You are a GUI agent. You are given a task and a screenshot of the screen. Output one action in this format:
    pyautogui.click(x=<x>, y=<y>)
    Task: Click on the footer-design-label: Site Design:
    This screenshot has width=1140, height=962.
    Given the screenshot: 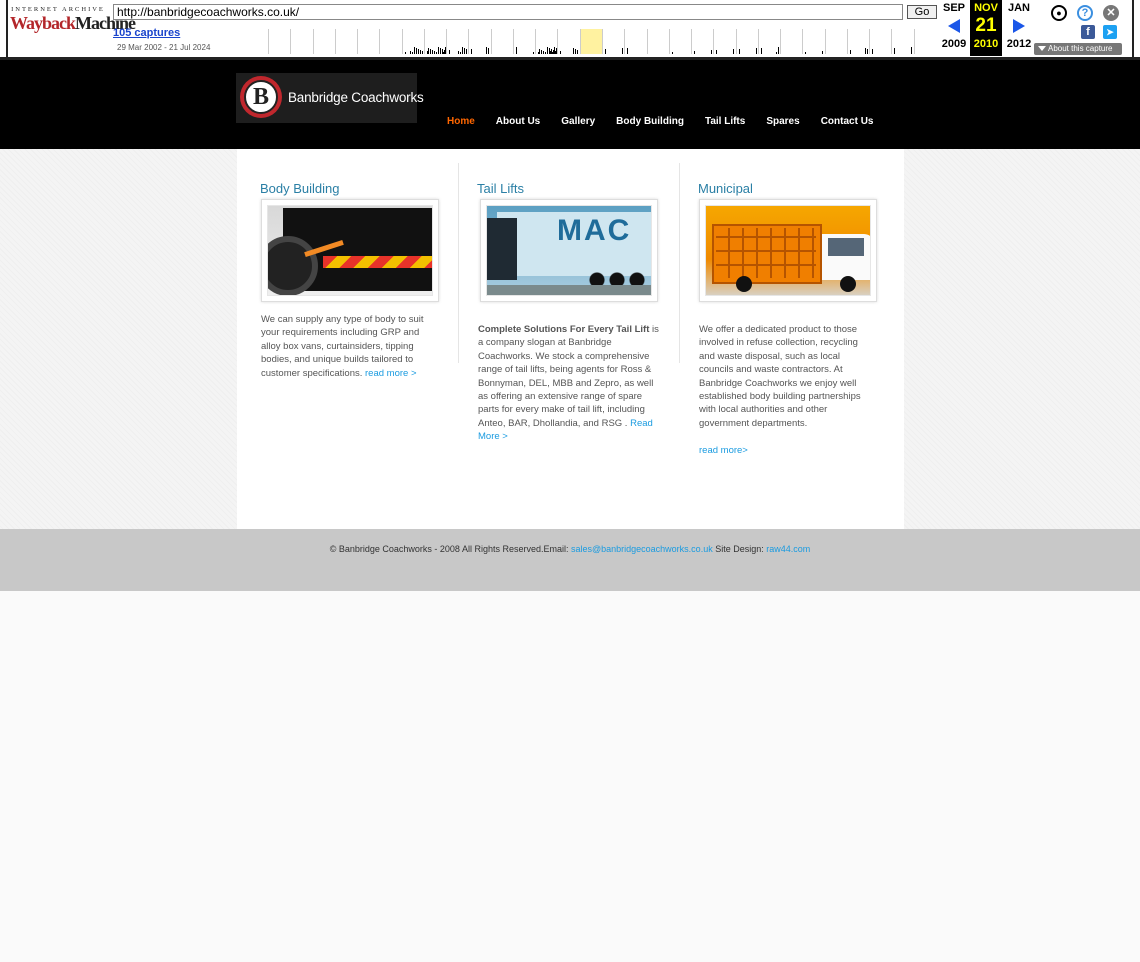 What is the action you would take?
    pyautogui.click(x=739, y=549)
    